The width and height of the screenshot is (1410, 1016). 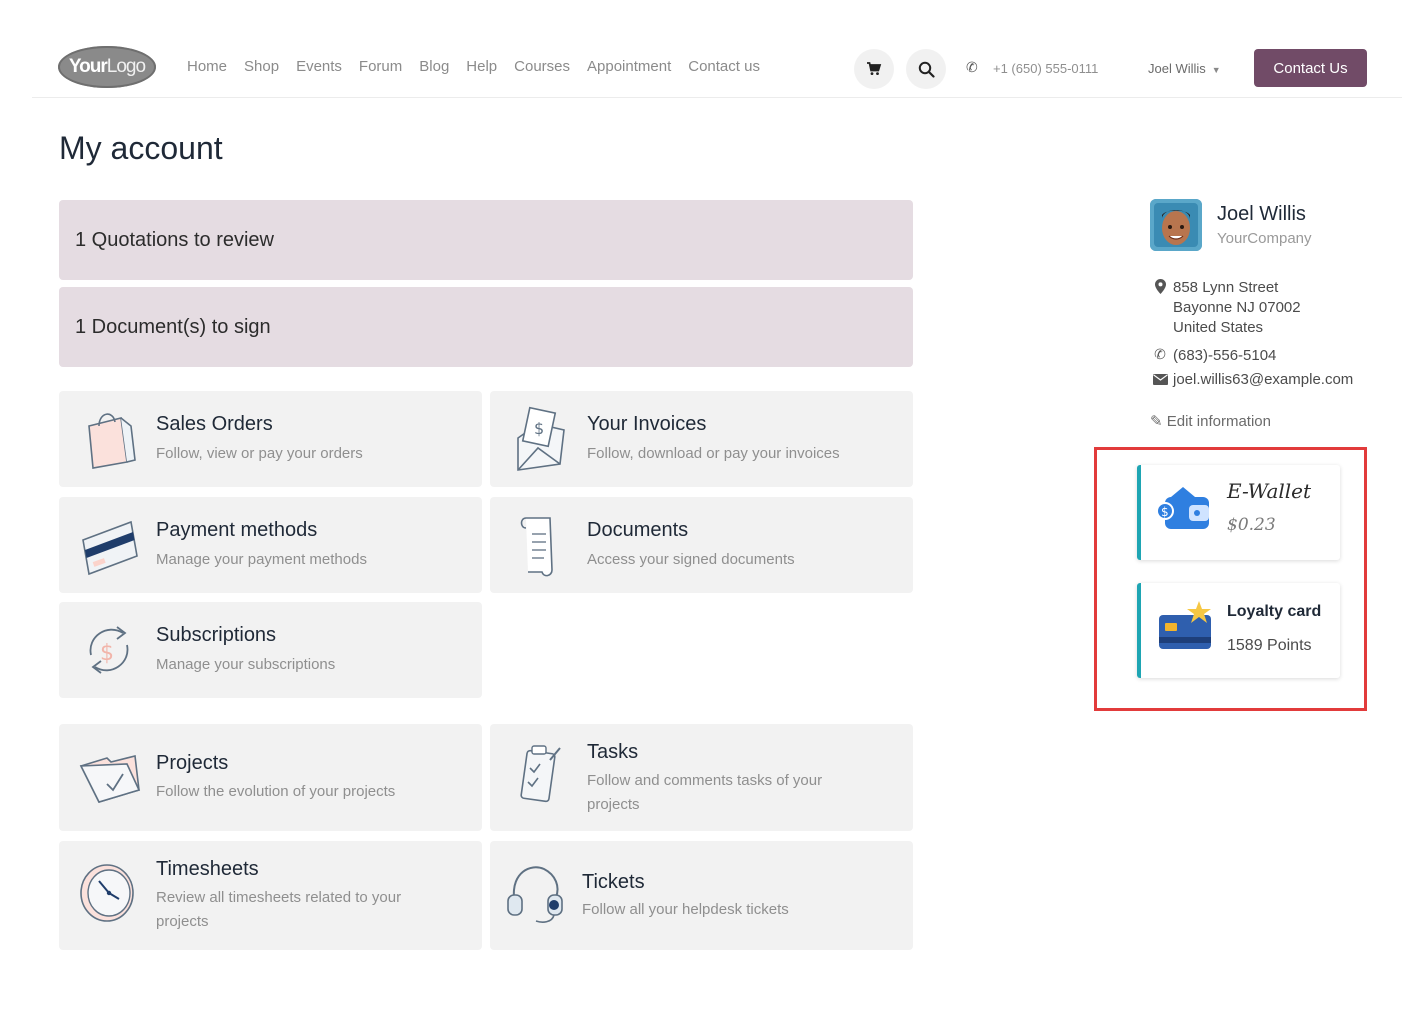 What do you see at coordinates (1269, 491) in the screenshot?
I see `e-wallet-title: E-Wallet` at bounding box center [1269, 491].